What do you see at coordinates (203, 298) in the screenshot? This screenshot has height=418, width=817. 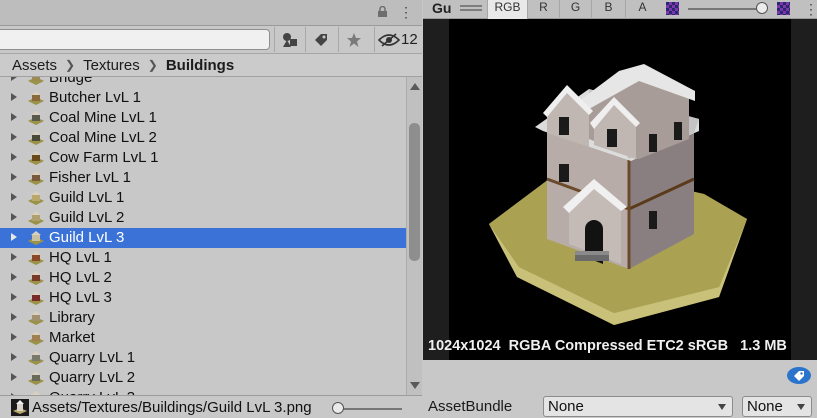 I see `asset-list-item: HQ LvL 3` at bounding box center [203, 298].